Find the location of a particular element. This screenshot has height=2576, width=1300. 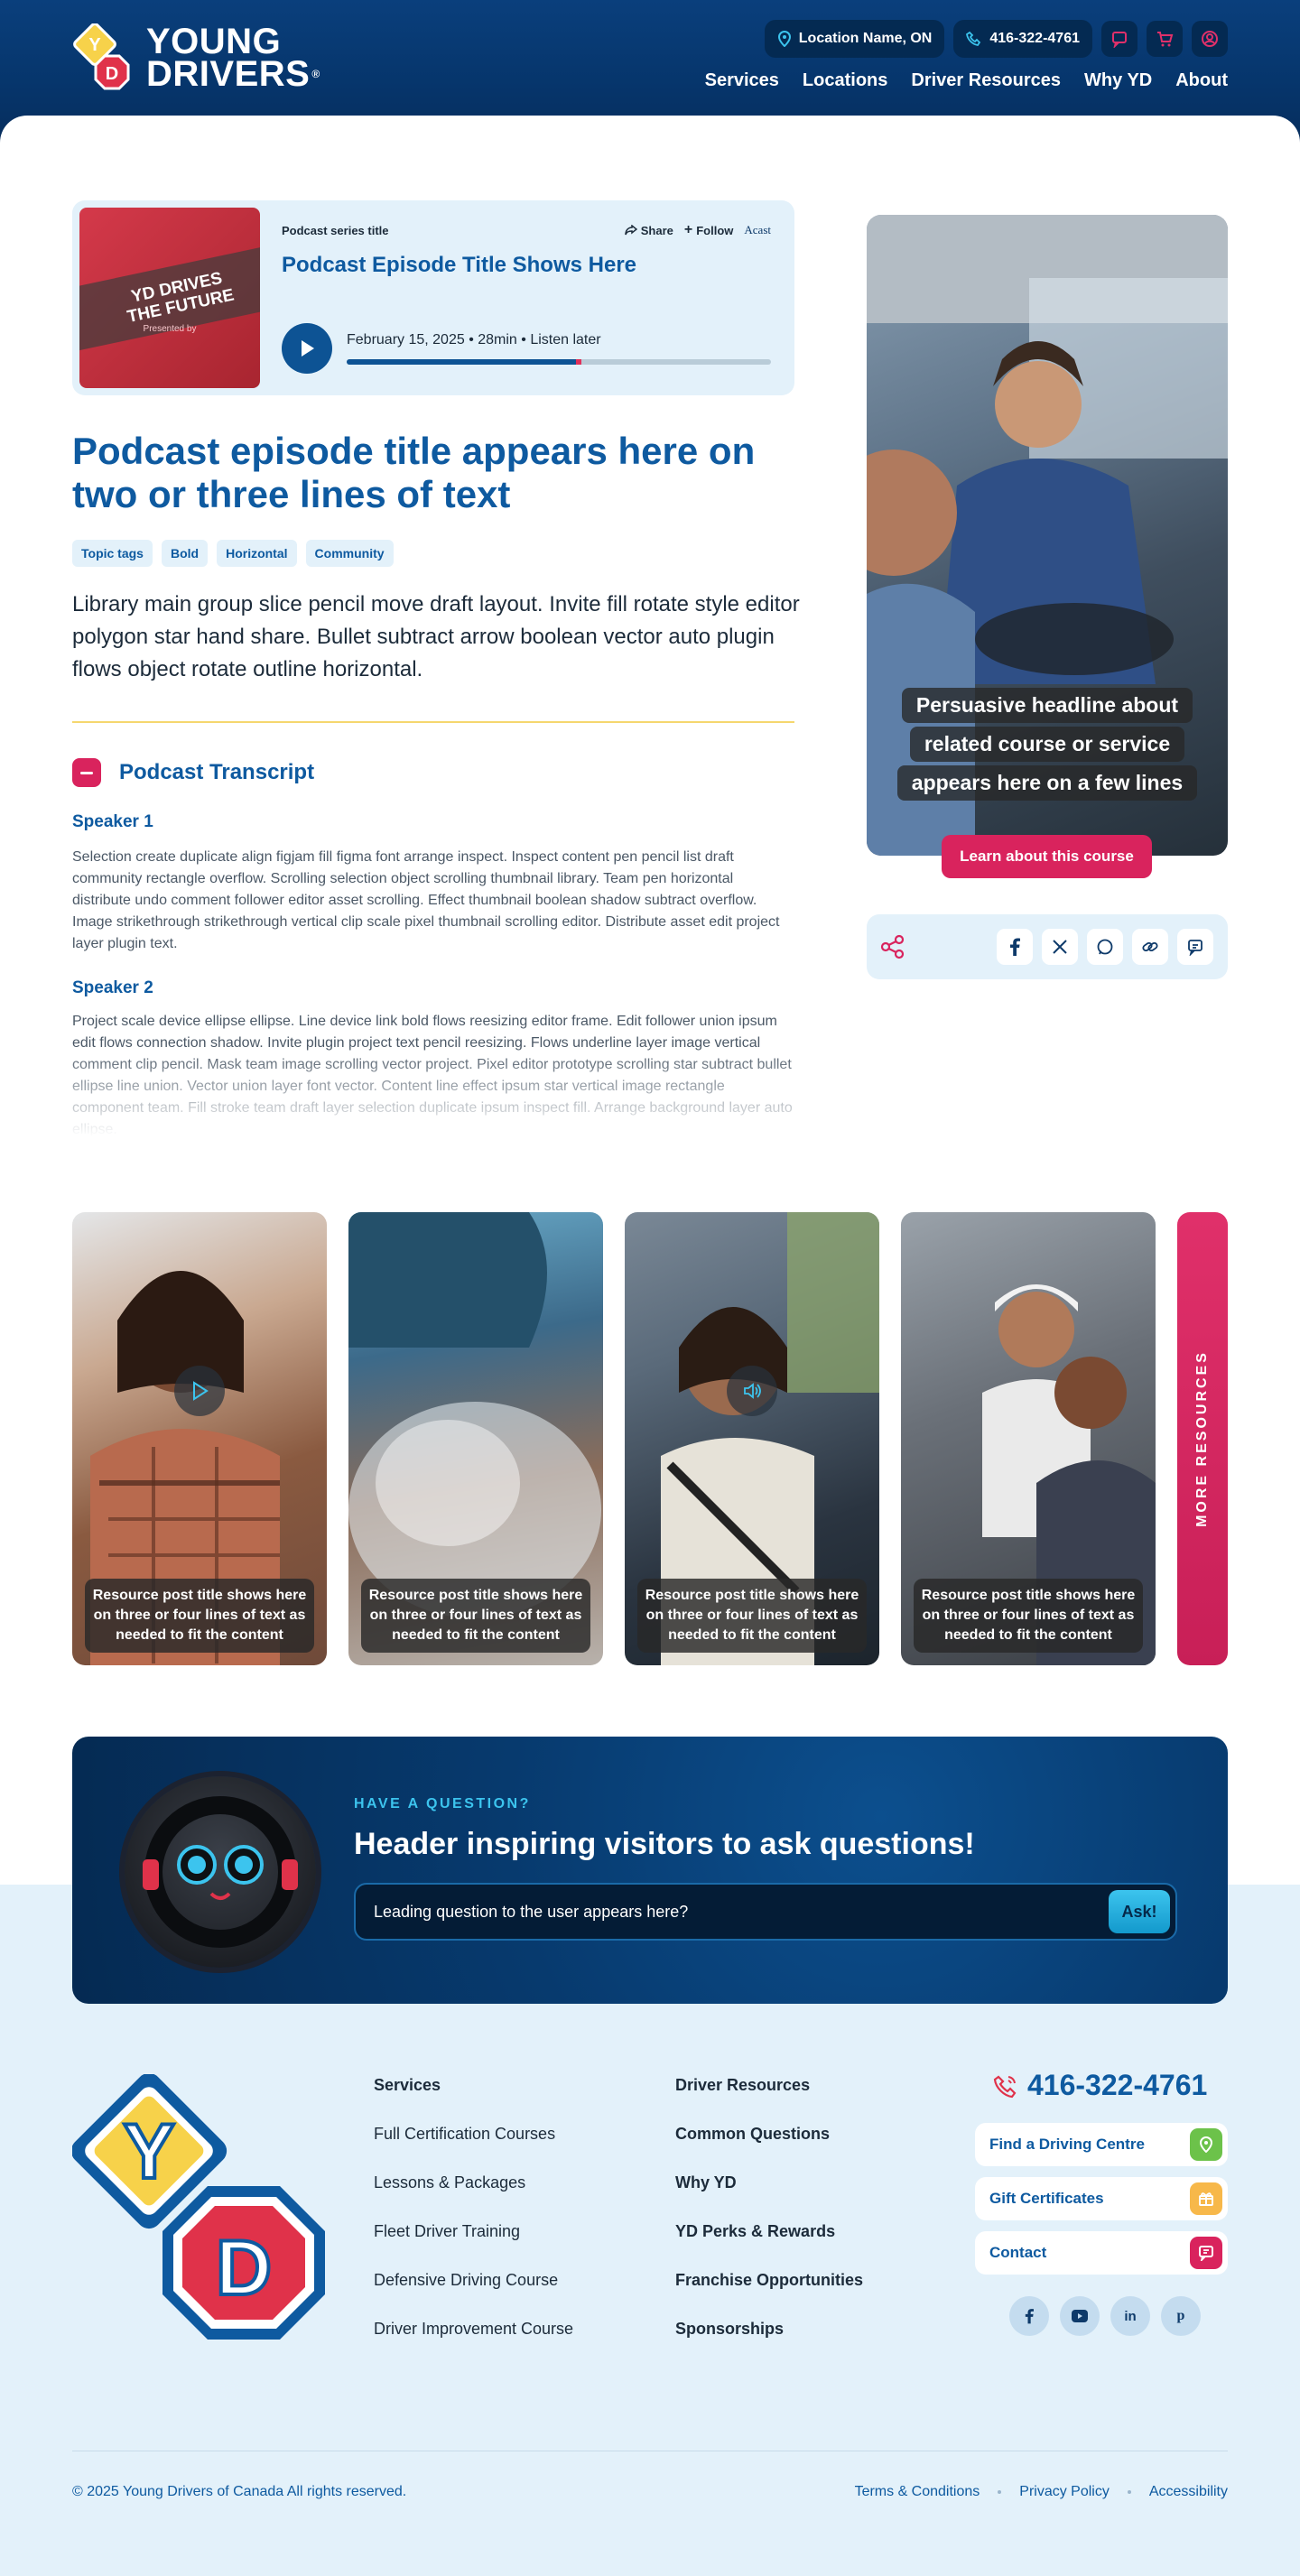

share-action: Share is located at coordinates (649, 230).